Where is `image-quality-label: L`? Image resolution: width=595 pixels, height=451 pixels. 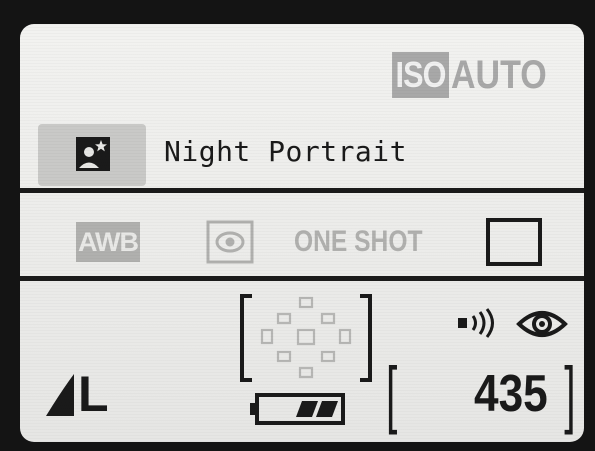 image-quality-label: L is located at coordinates (93, 394).